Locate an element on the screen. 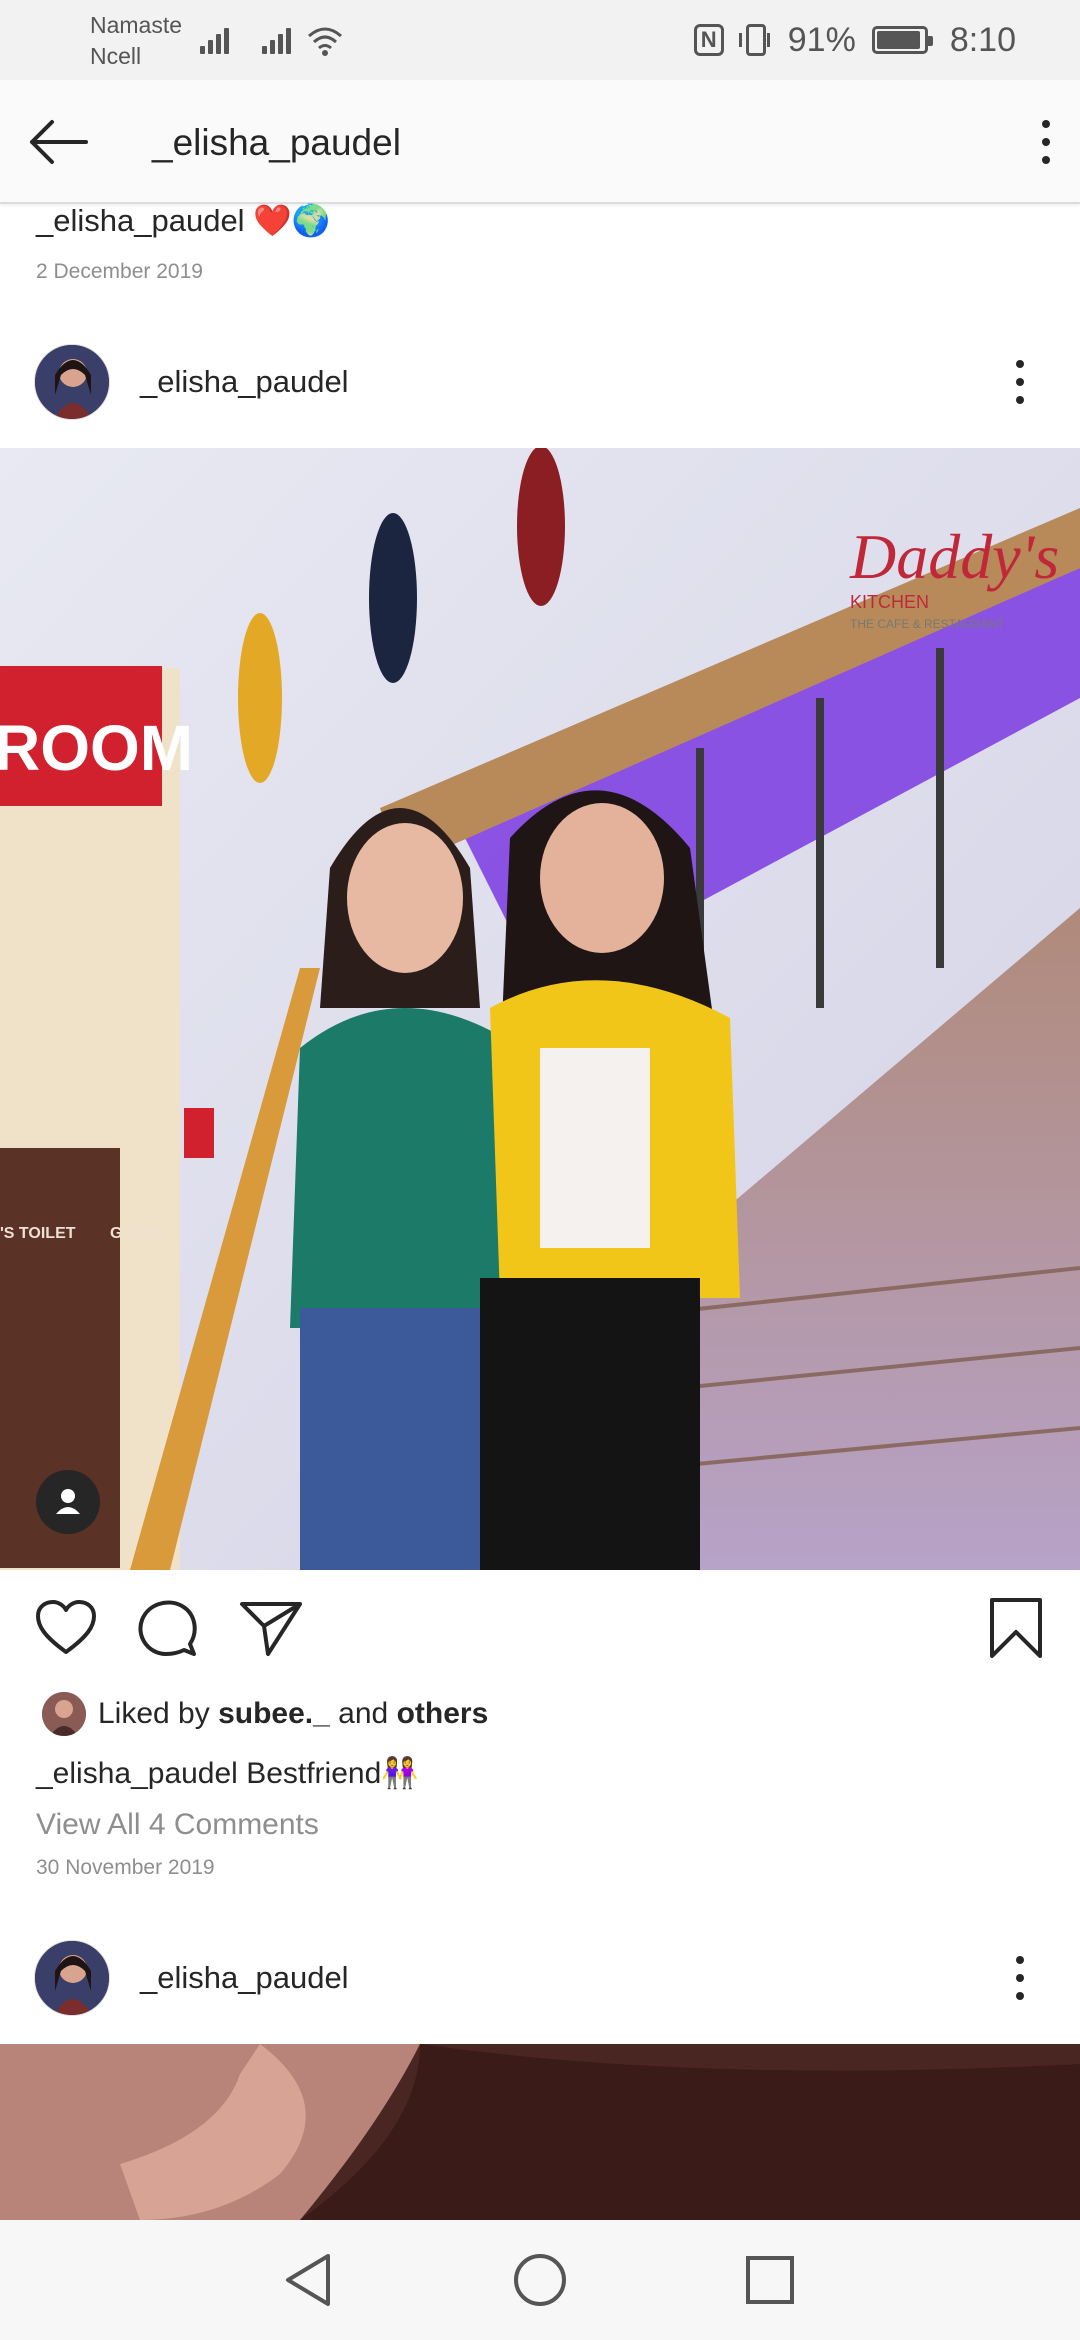 This screenshot has width=1080, height=2340. previous-post-date: 2 December 2019 is located at coordinates (119, 271).